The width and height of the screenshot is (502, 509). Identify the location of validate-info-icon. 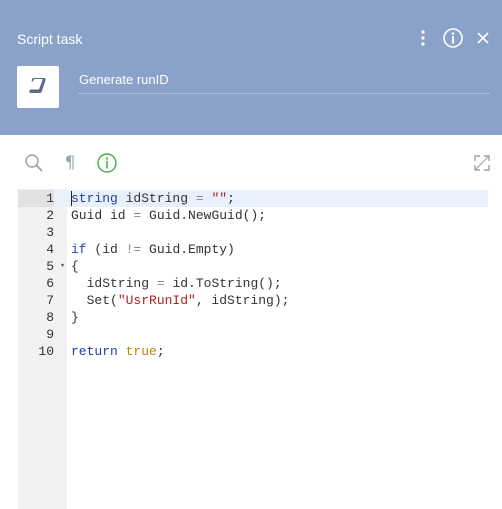
(107, 163).